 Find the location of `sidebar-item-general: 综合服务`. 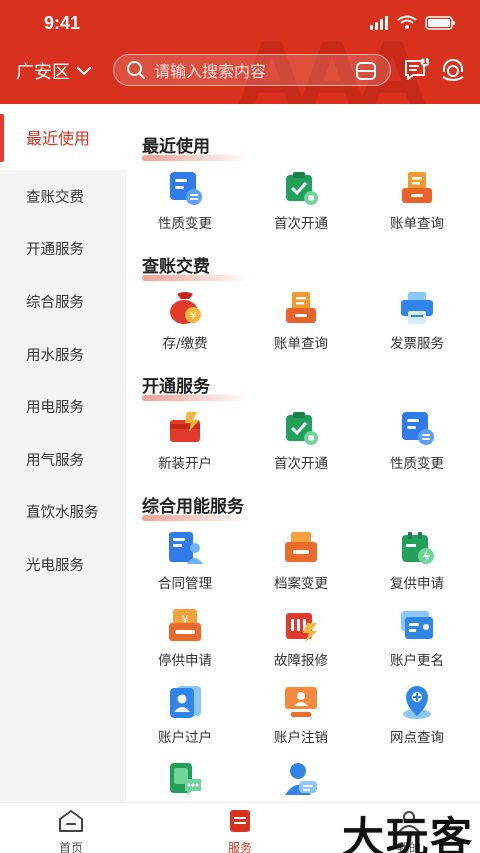

sidebar-item-general: 综合服务 is located at coordinates (63, 301).